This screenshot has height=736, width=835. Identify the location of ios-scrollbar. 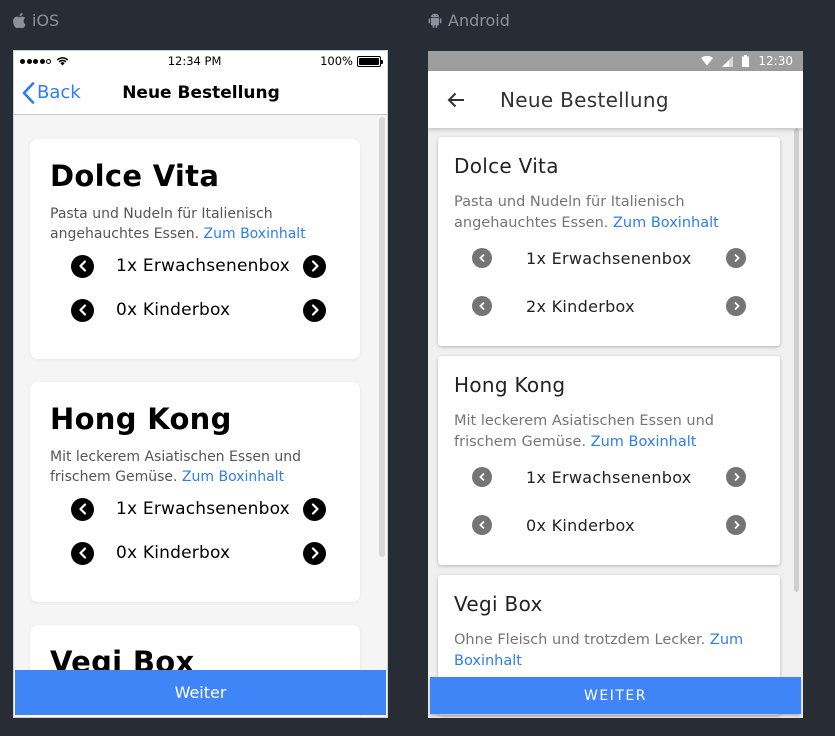
(382, 337).